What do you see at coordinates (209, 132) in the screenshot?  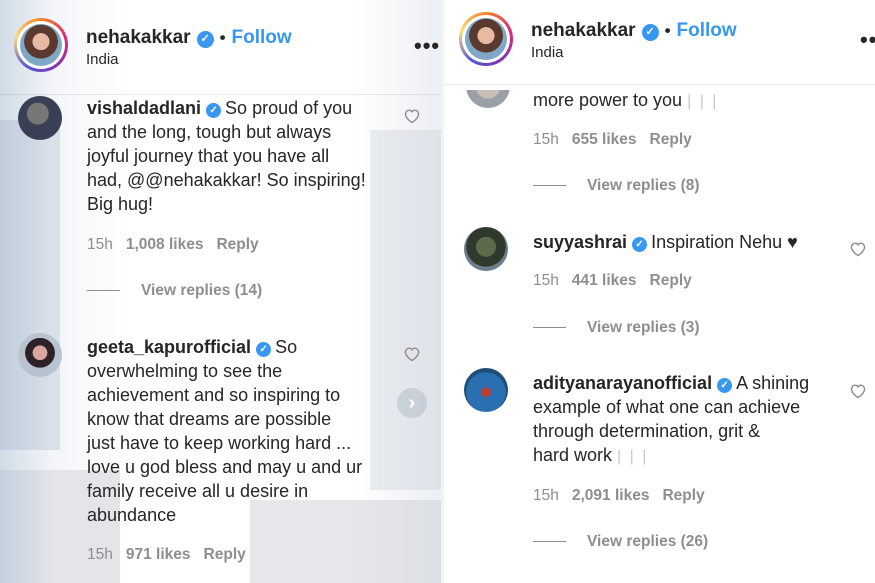 I see `comment-text-line: and the long, tough but always` at bounding box center [209, 132].